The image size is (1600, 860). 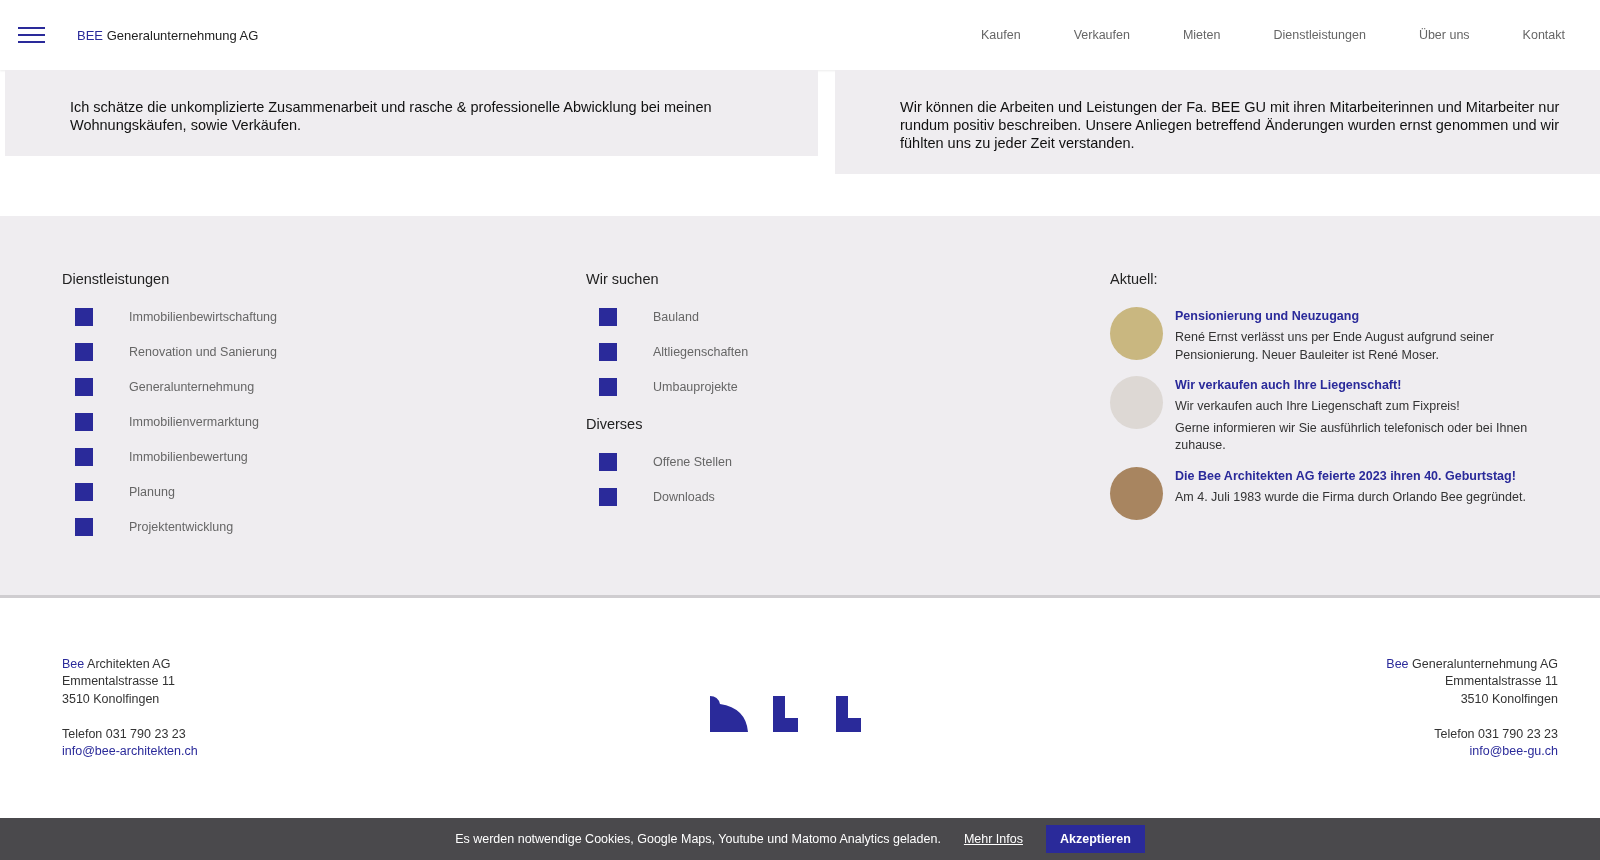 What do you see at coordinates (1352, 436) in the screenshot?
I see `news-text: Gerne informieren wir Sie ausführlich telefonisch oder bei Ihnen zuhause.` at bounding box center [1352, 436].